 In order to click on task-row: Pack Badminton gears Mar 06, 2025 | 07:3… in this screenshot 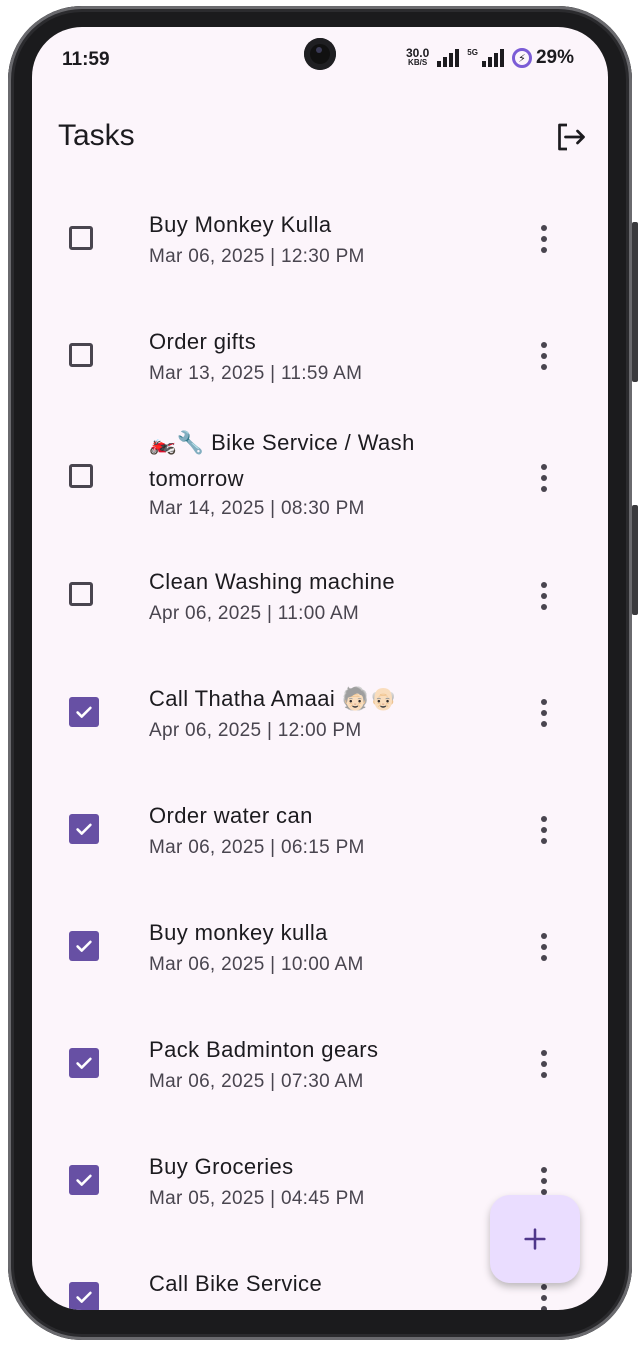, I will do `click(320, 1070)`.